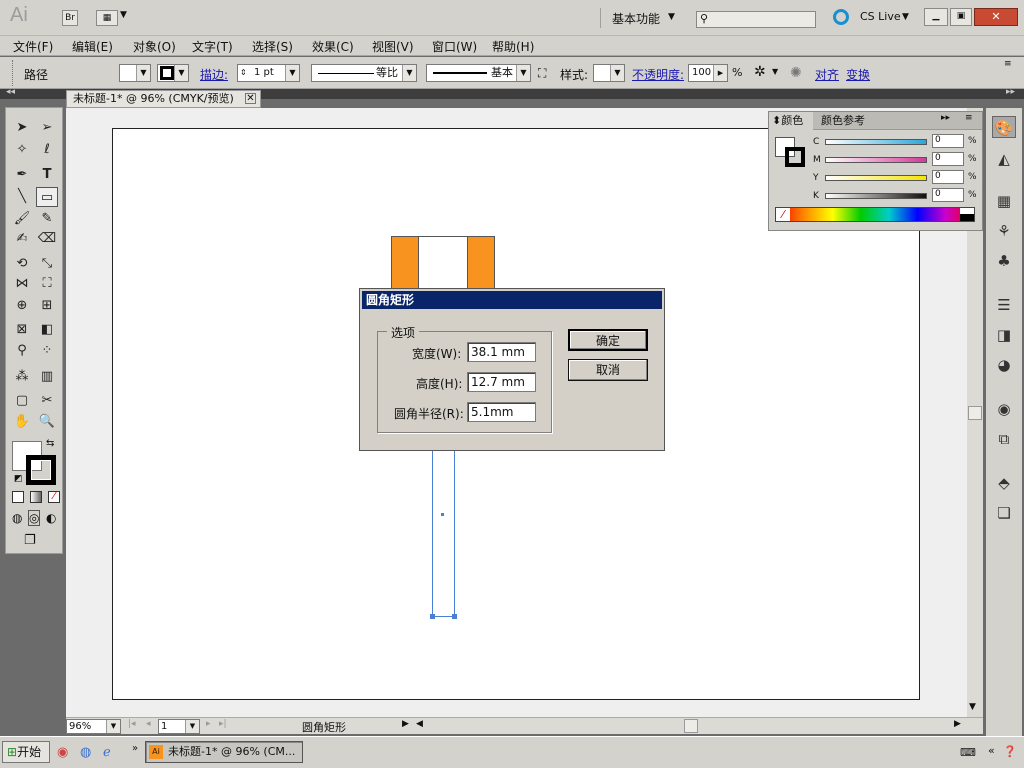 The image size is (1024, 768). Describe the element at coordinates (47, 330) in the screenshot. I see `gradient-tool-icon: ◧` at that location.